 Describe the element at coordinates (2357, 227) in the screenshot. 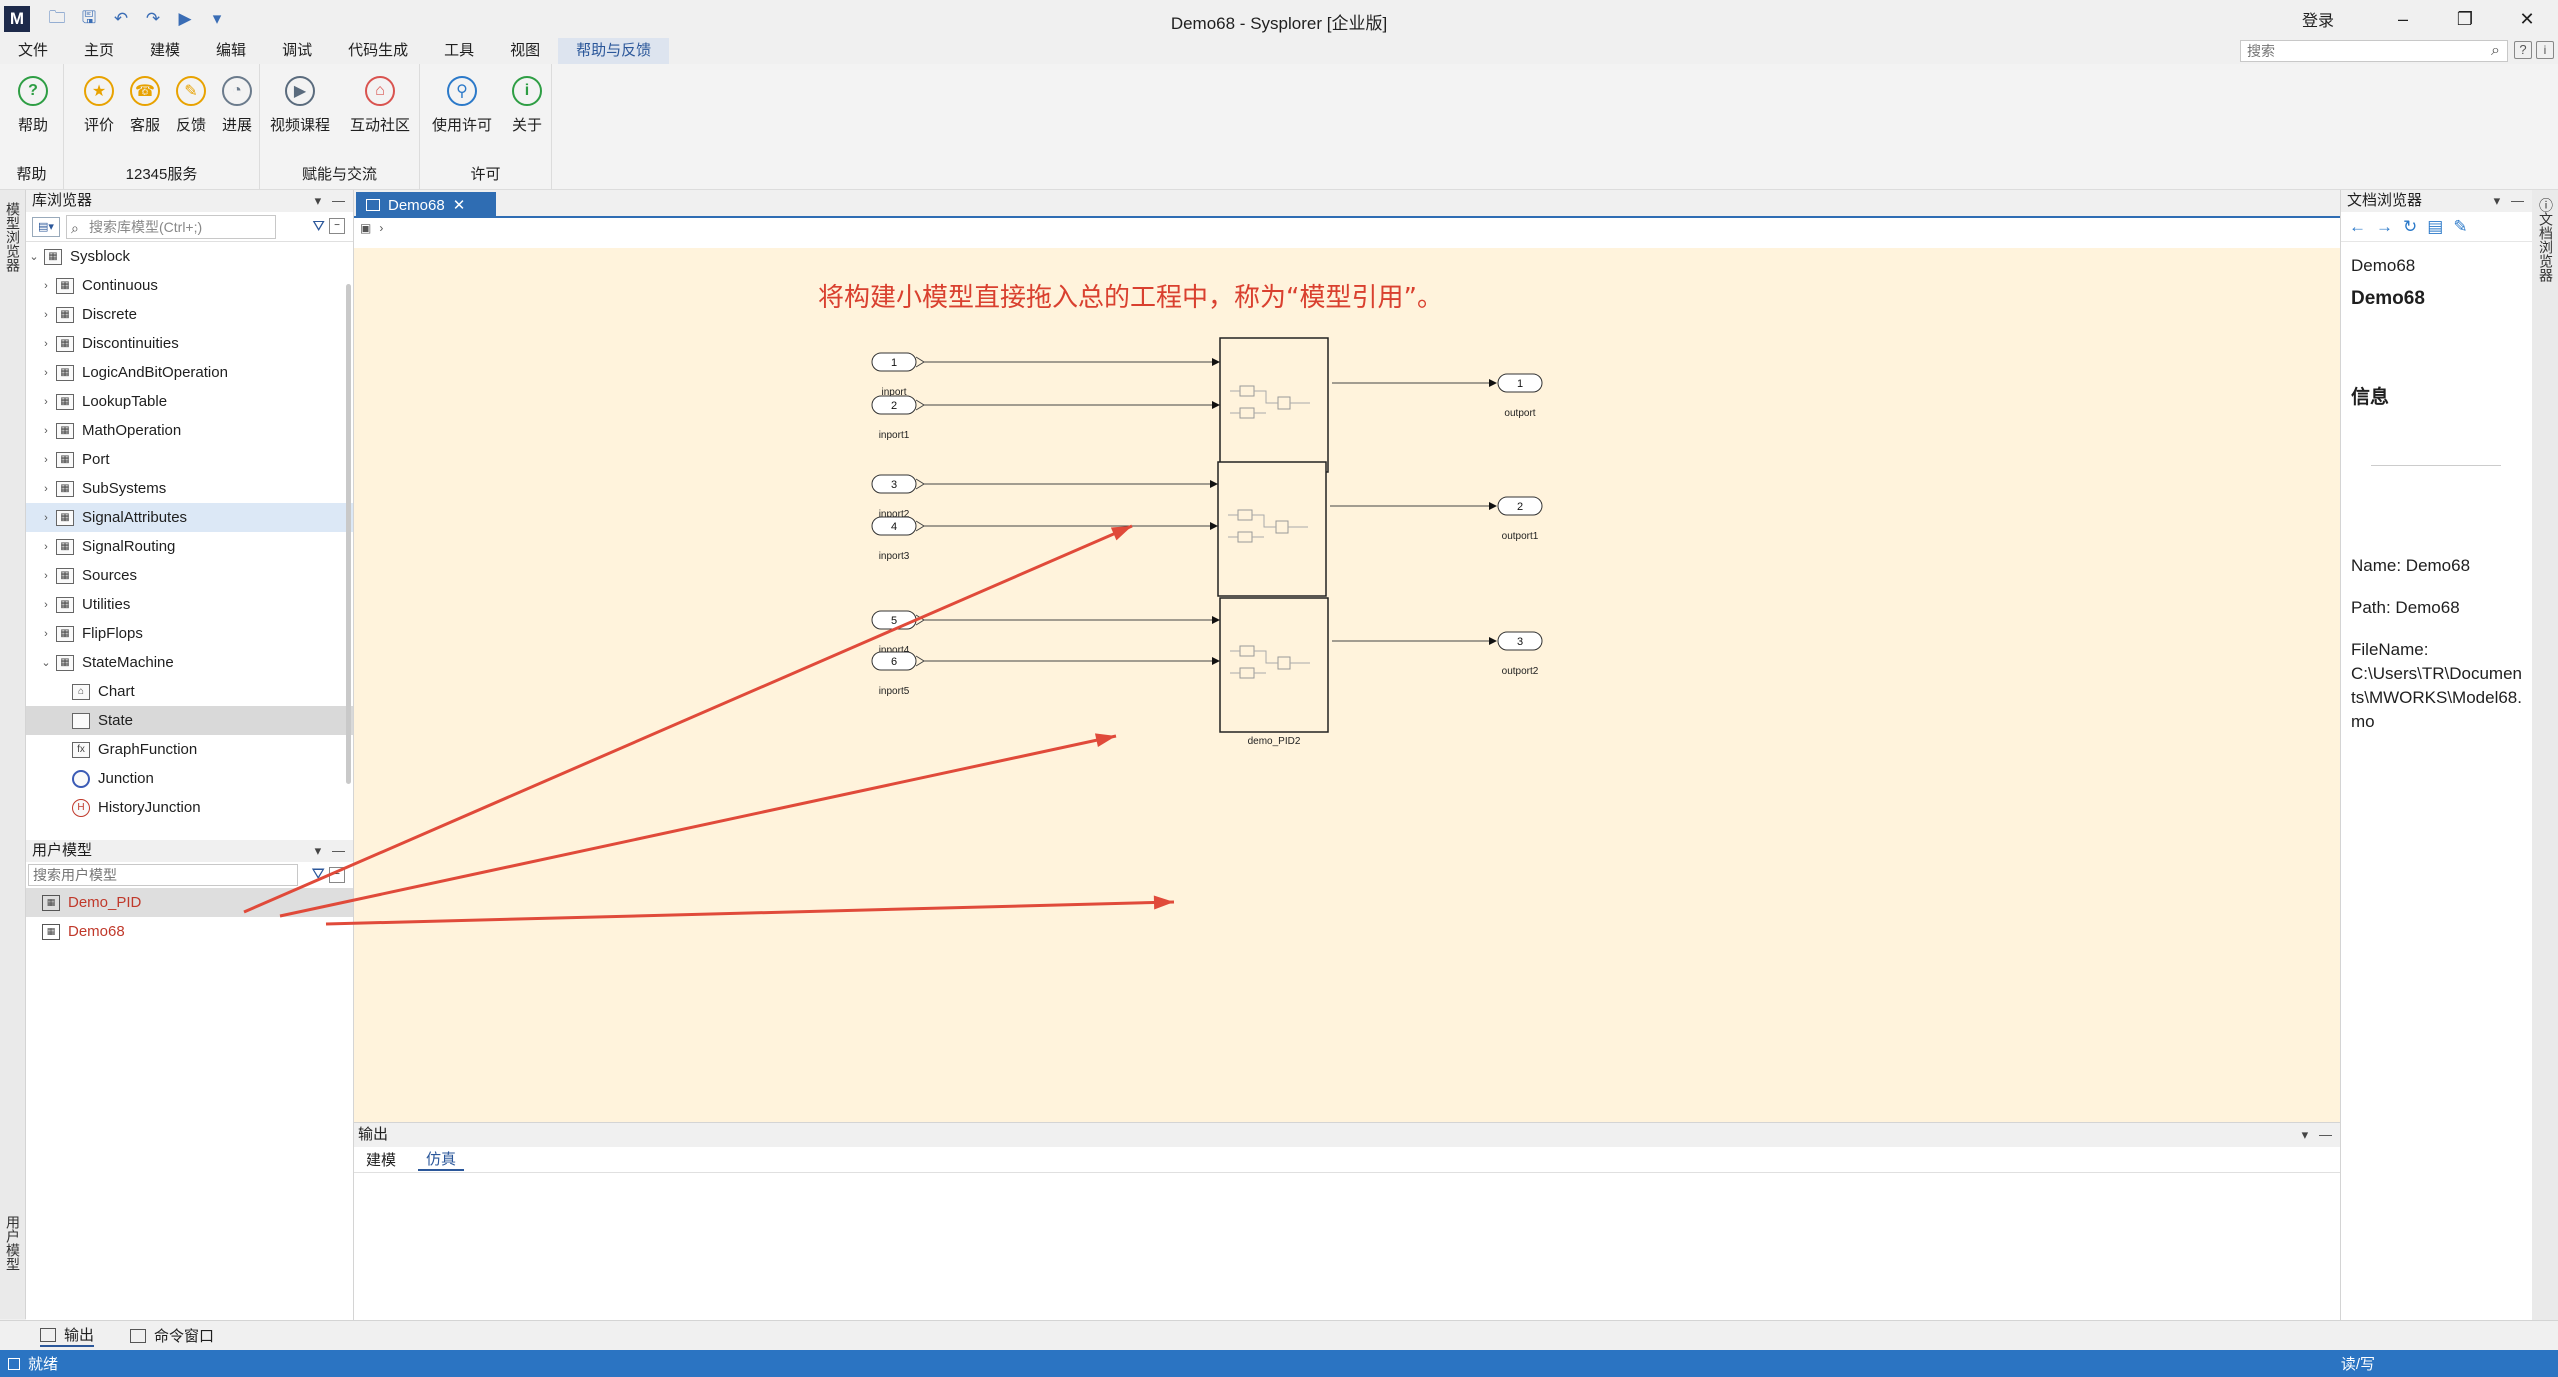

I see `back-arrow-icon: ←` at that location.